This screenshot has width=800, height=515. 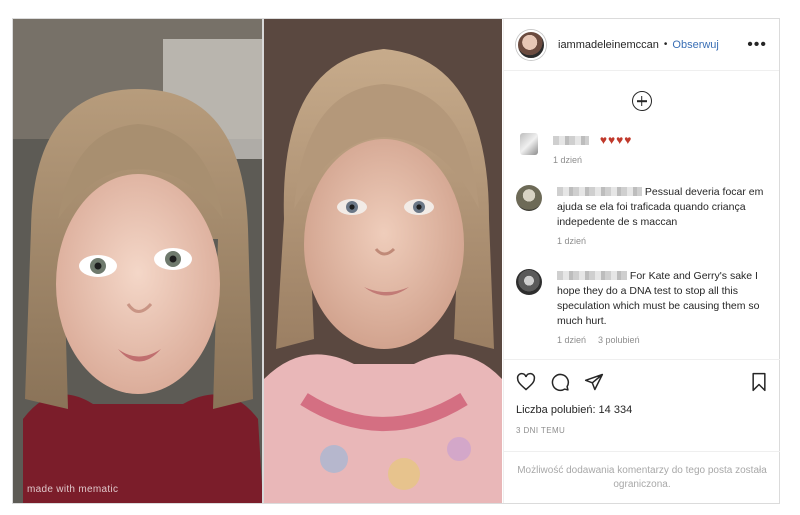 I want to click on follow-button: Obserwuj, so click(x=695, y=45).